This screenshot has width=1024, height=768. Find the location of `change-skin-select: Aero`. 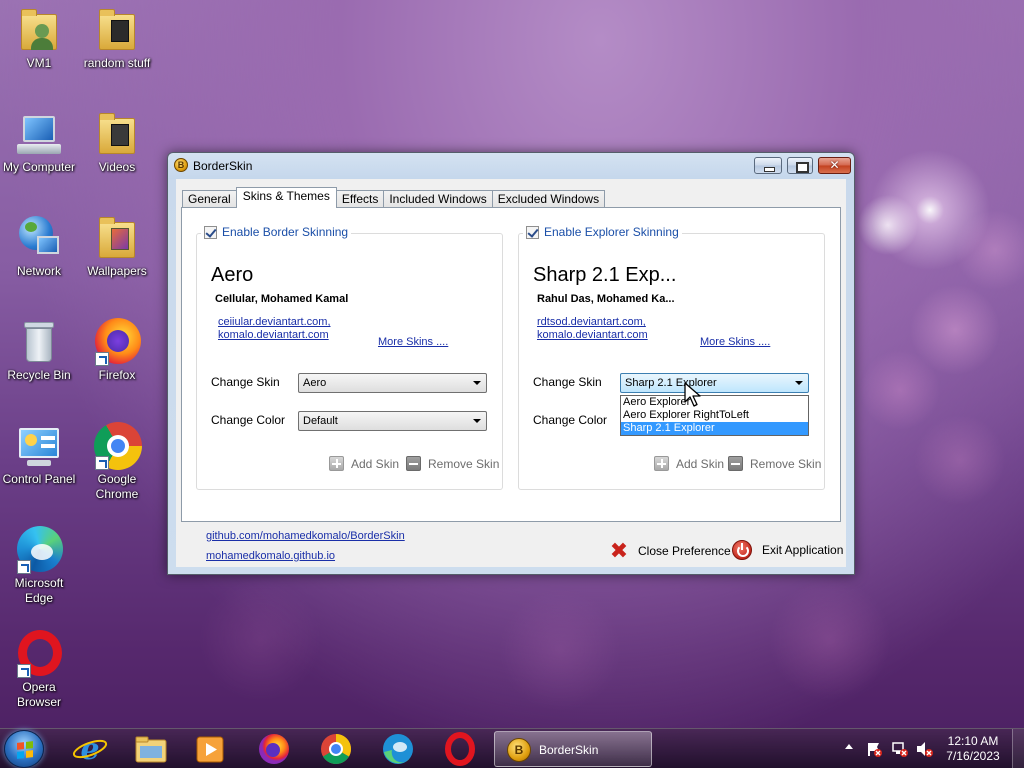

change-skin-select: Aero is located at coordinates (392, 383).